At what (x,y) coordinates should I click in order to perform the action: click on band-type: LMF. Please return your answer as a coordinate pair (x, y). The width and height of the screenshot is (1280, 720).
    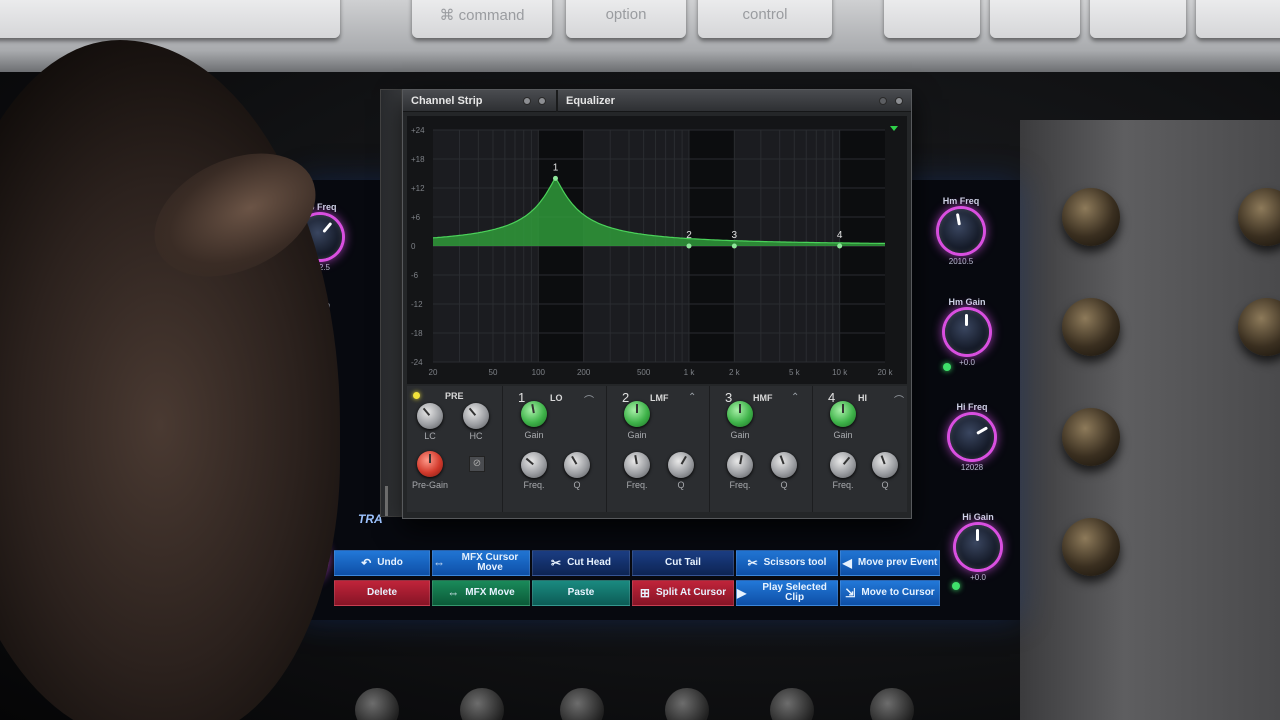
    Looking at the image, I should click on (659, 398).